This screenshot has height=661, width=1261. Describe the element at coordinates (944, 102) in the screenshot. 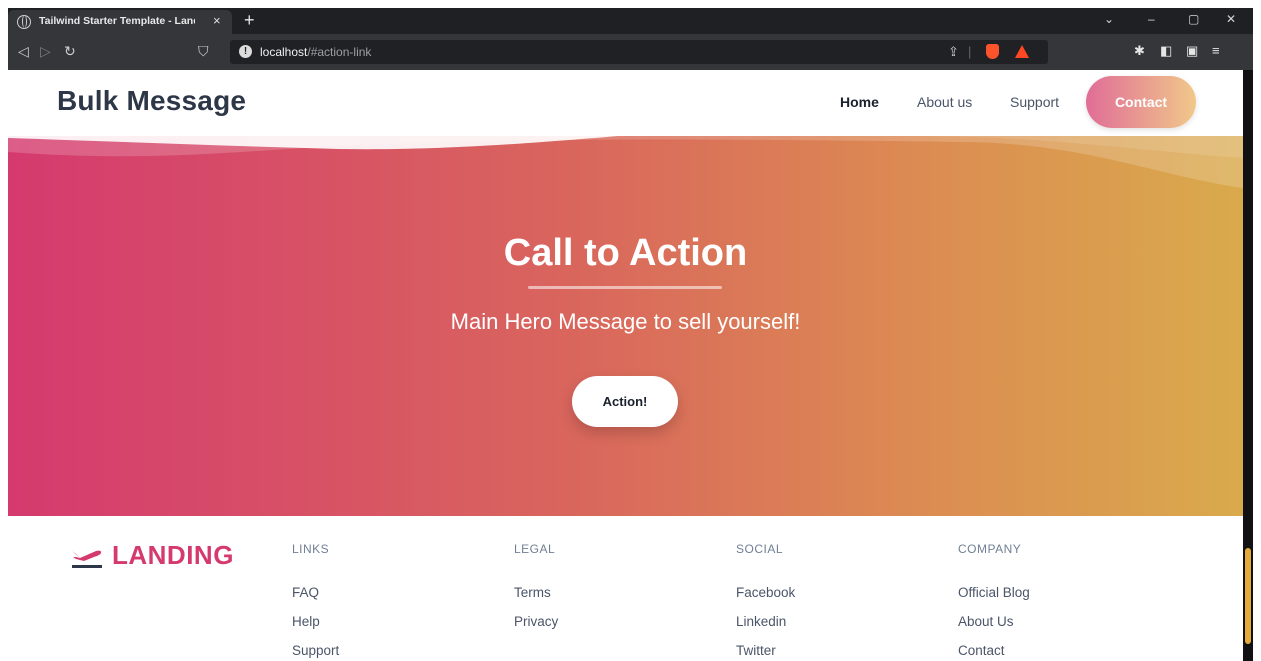

I see `nav-about-us: About us` at that location.